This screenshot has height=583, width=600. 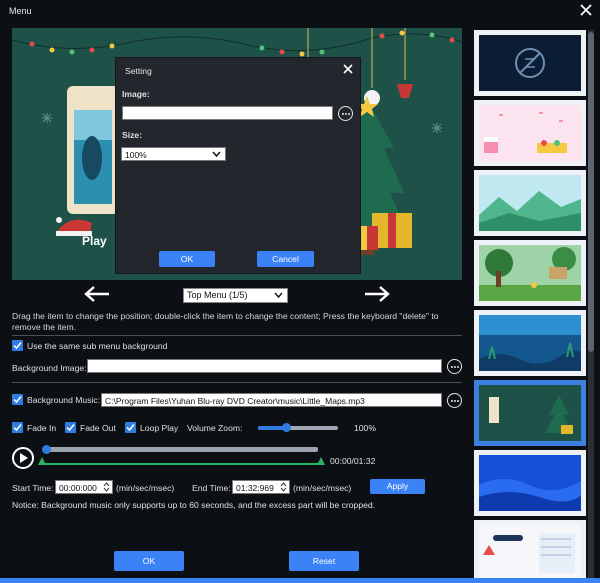 What do you see at coordinates (159, 428) in the screenshot?
I see `loop-play-label: Loop Play` at bounding box center [159, 428].